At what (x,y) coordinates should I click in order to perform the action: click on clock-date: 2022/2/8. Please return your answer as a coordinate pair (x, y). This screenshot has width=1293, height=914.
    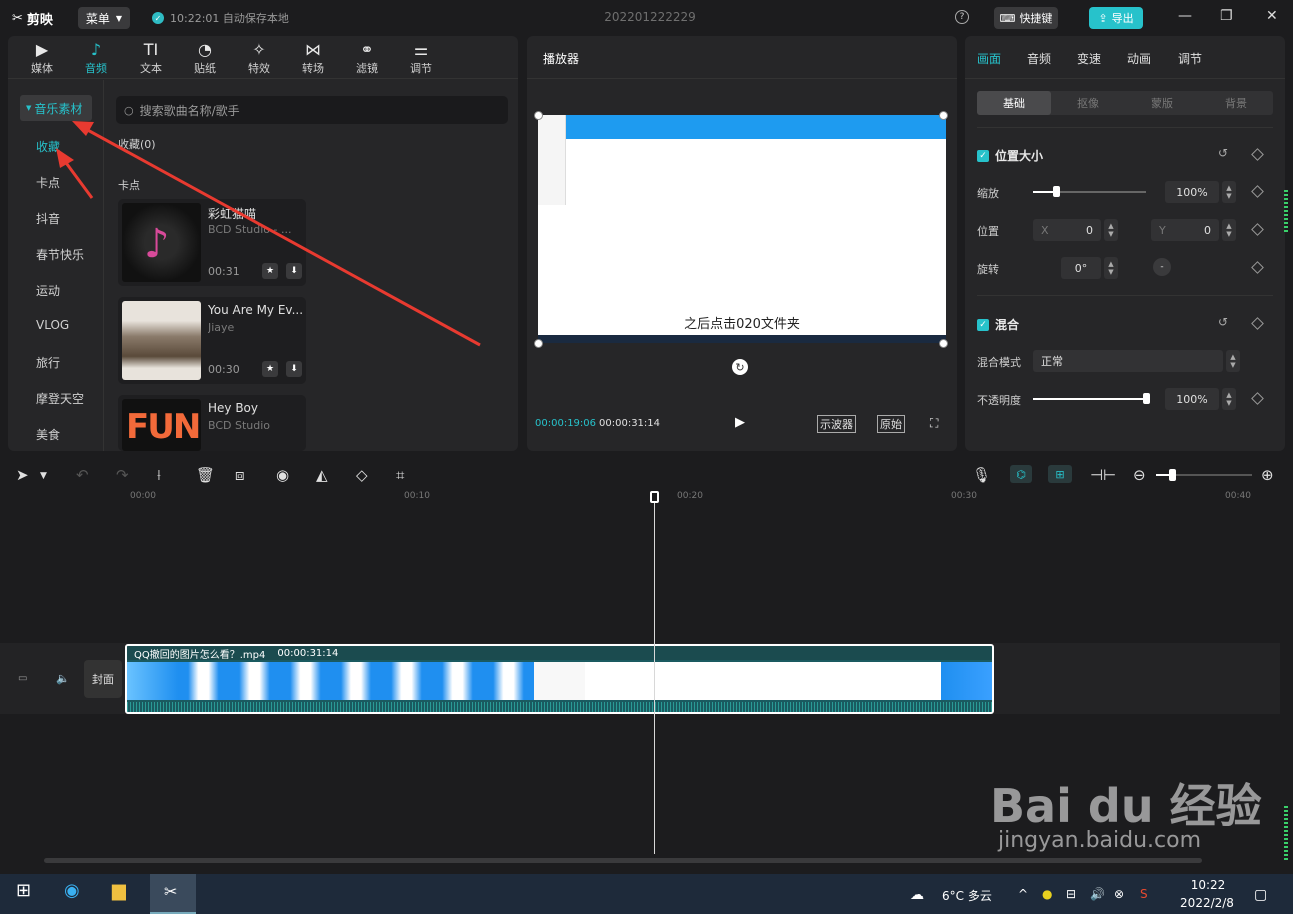
    Looking at the image, I should click on (1207, 903).